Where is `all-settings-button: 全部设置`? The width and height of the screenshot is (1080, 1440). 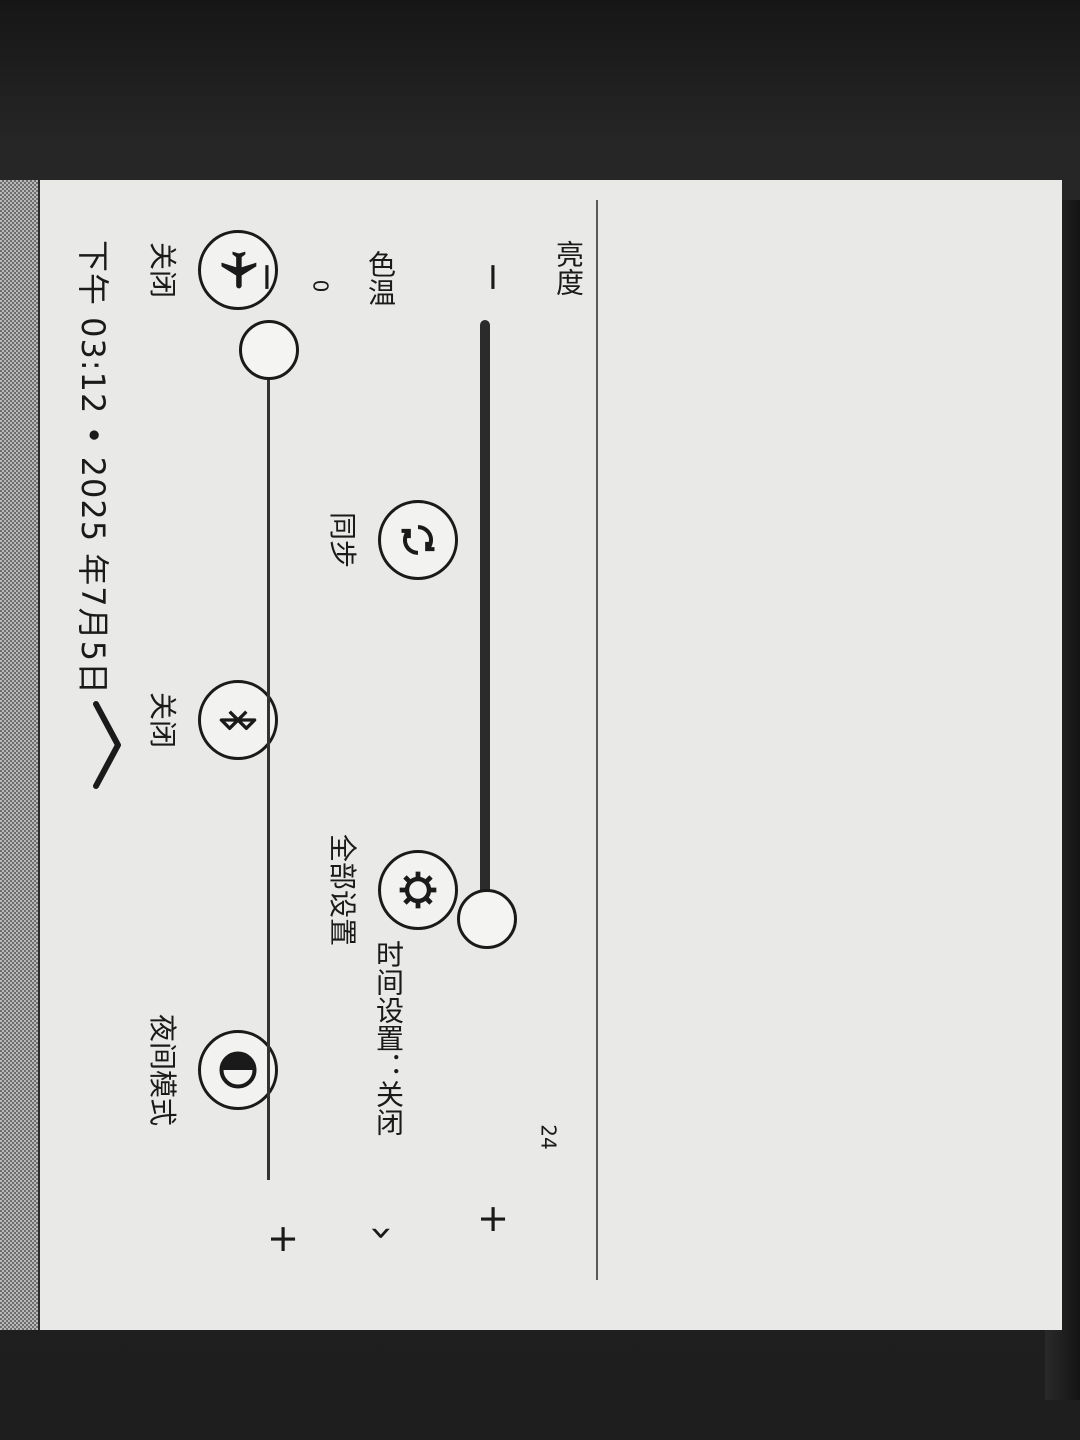
all-settings-button: 全部设置 is located at coordinates (391, 890).